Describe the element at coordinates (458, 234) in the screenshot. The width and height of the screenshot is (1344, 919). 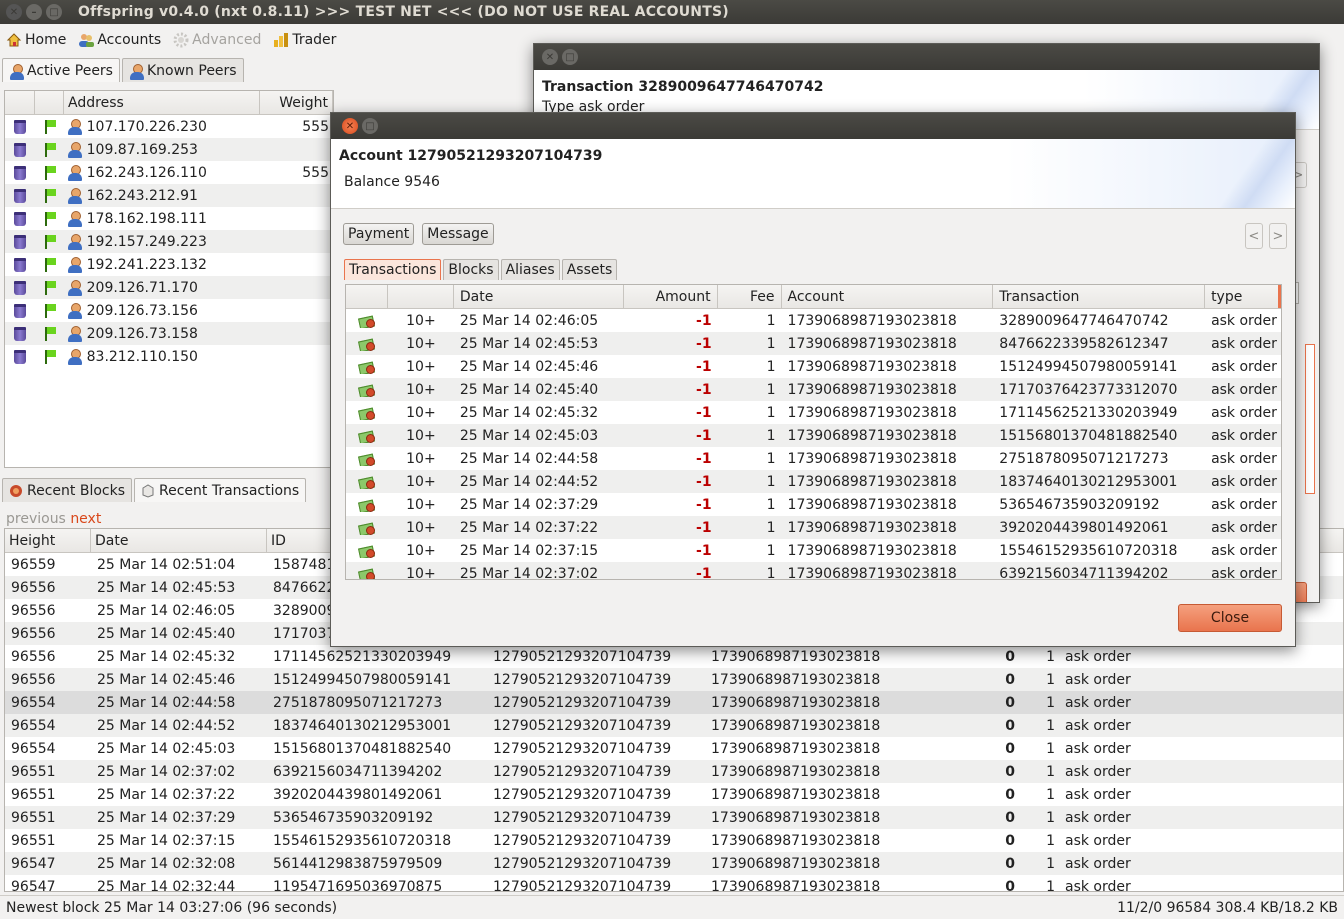
I see `message-button: Message` at that location.